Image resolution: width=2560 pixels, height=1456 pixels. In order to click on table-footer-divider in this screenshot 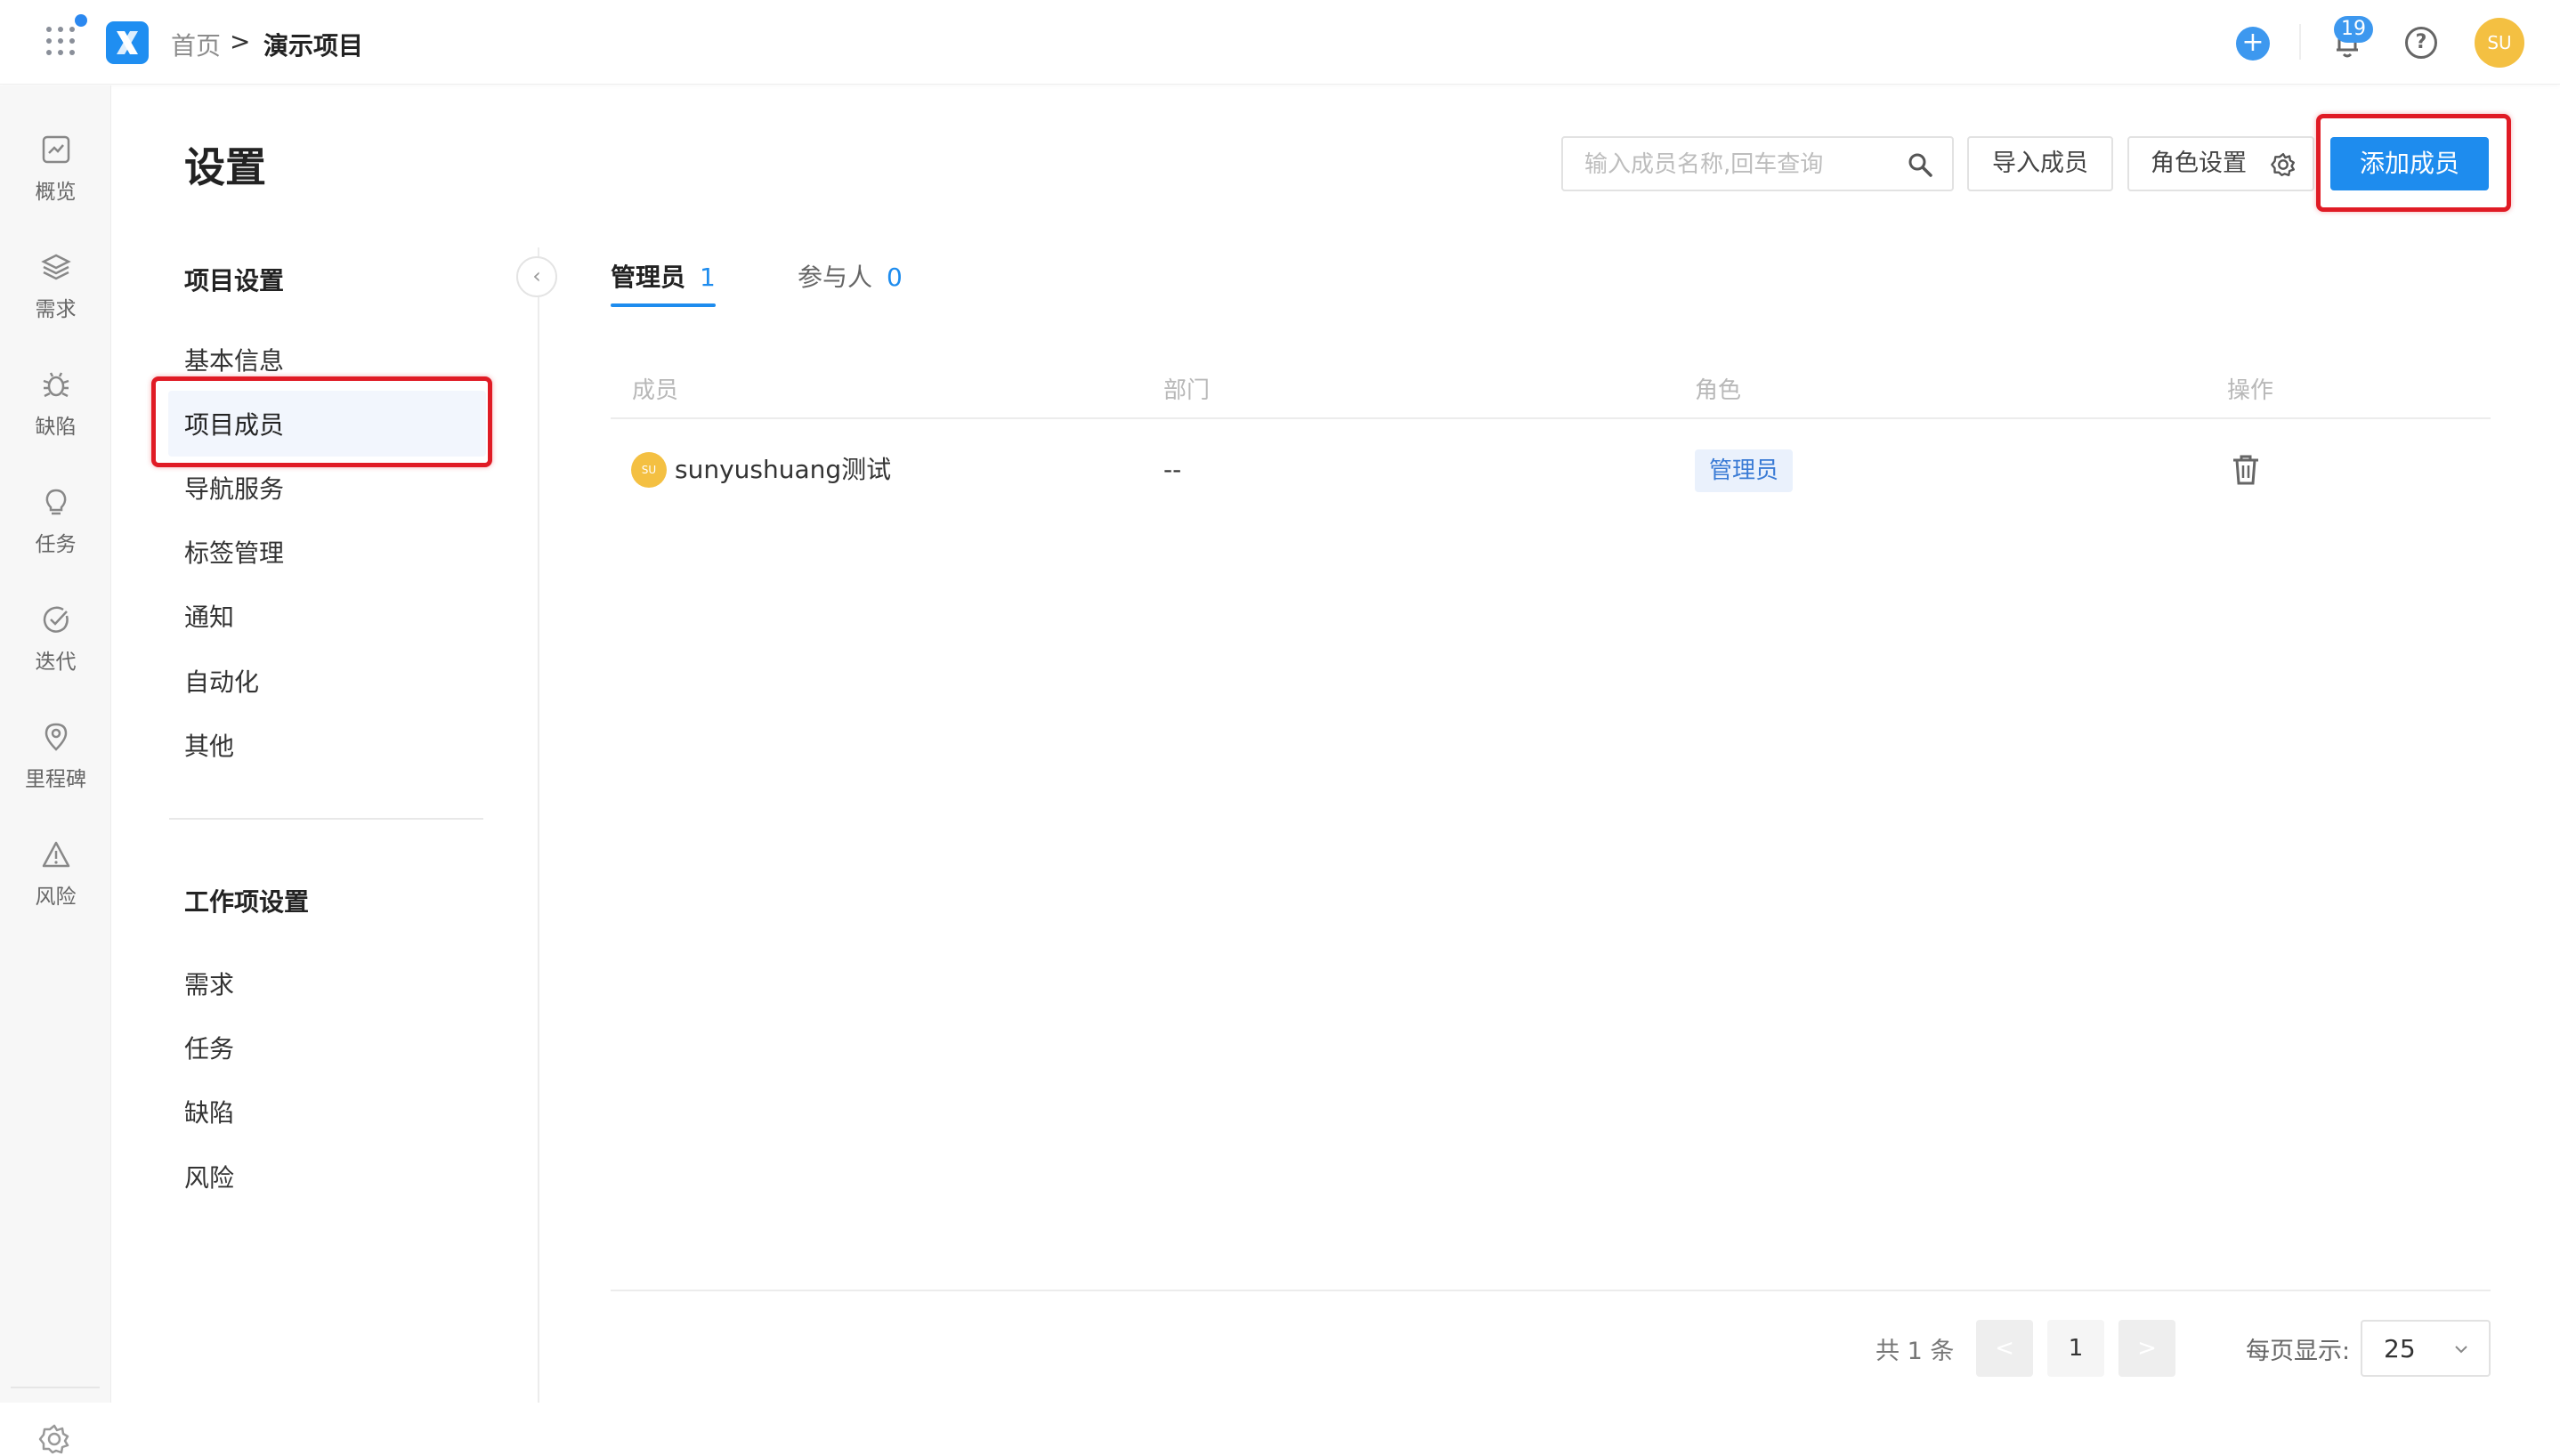, I will do `click(1551, 1290)`.